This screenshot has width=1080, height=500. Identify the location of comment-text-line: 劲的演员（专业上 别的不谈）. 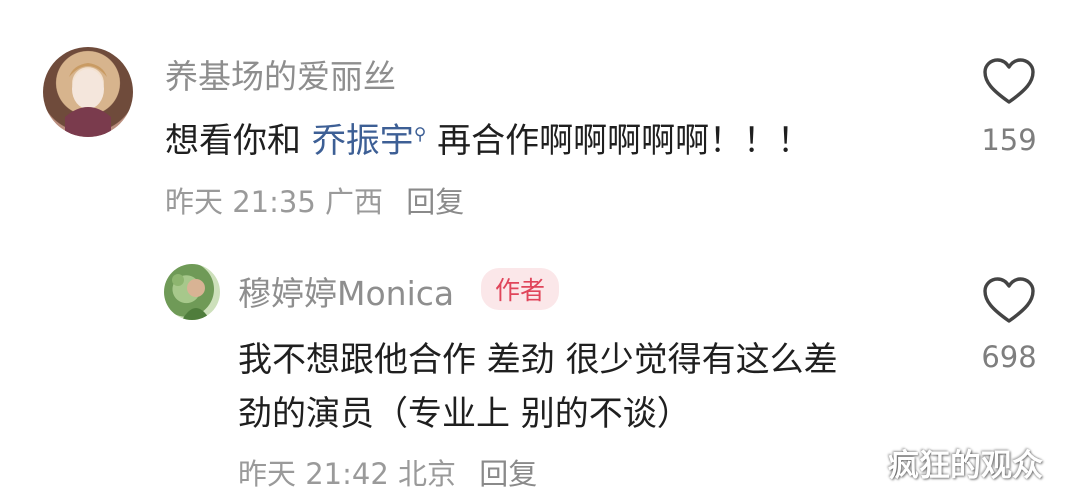
(464, 414).